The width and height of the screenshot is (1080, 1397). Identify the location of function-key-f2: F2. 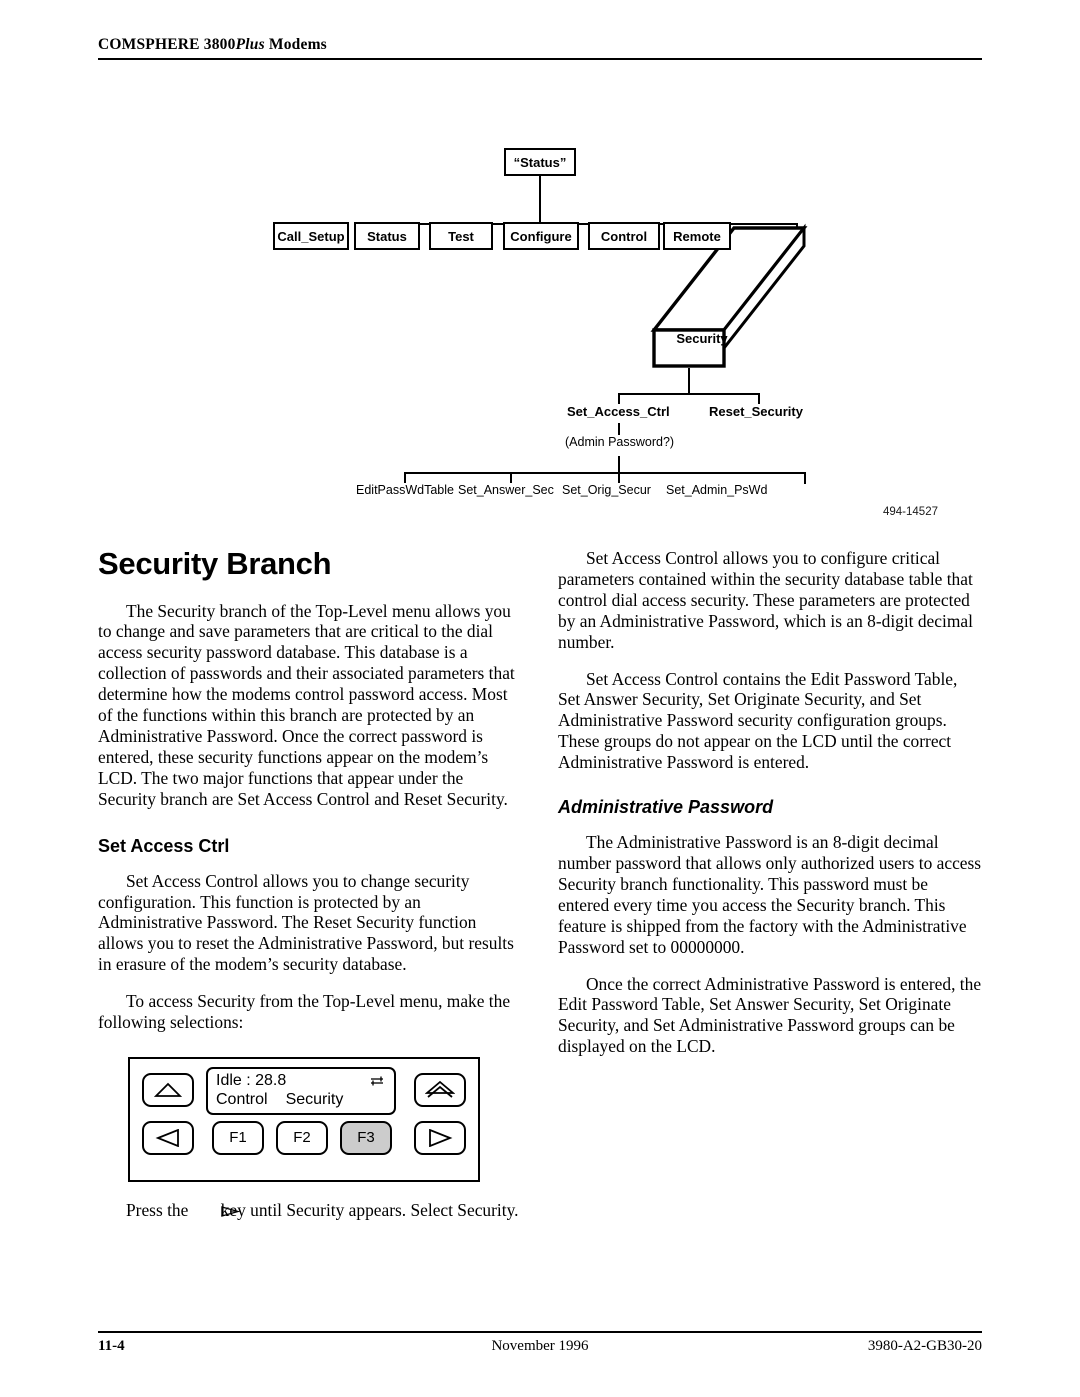
(302, 1137).